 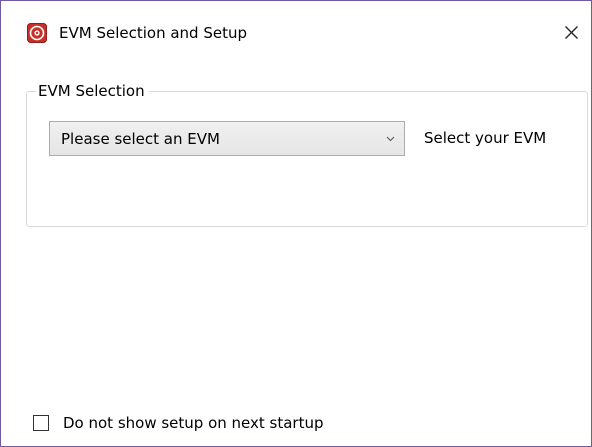 What do you see at coordinates (153, 33) in the screenshot?
I see `window-title: EVM Selection and Setup` at bounding box center [153, 33].